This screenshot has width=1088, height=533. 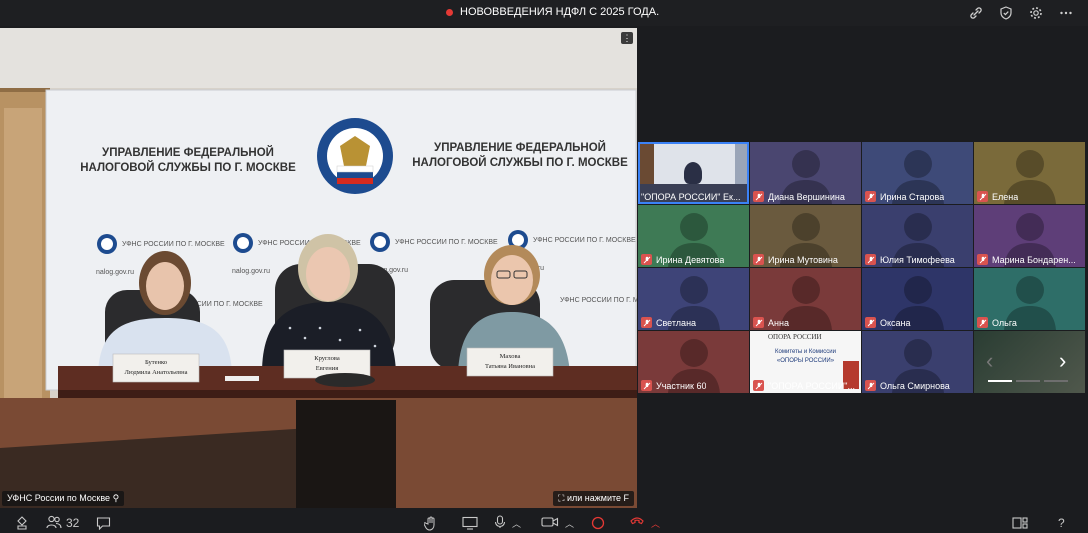 What do you see at coordinates (1020, 523) in the screenshot?
I see `layout-icon` at bounding box center [1020, 523].